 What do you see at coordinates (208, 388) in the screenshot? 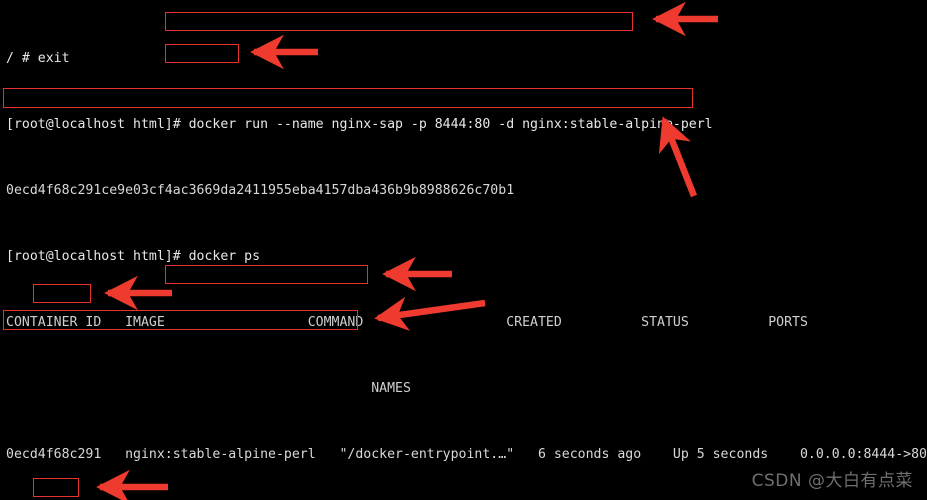
I see `docker-ps-header-names: NAMES` at bounding box center [208, 388].